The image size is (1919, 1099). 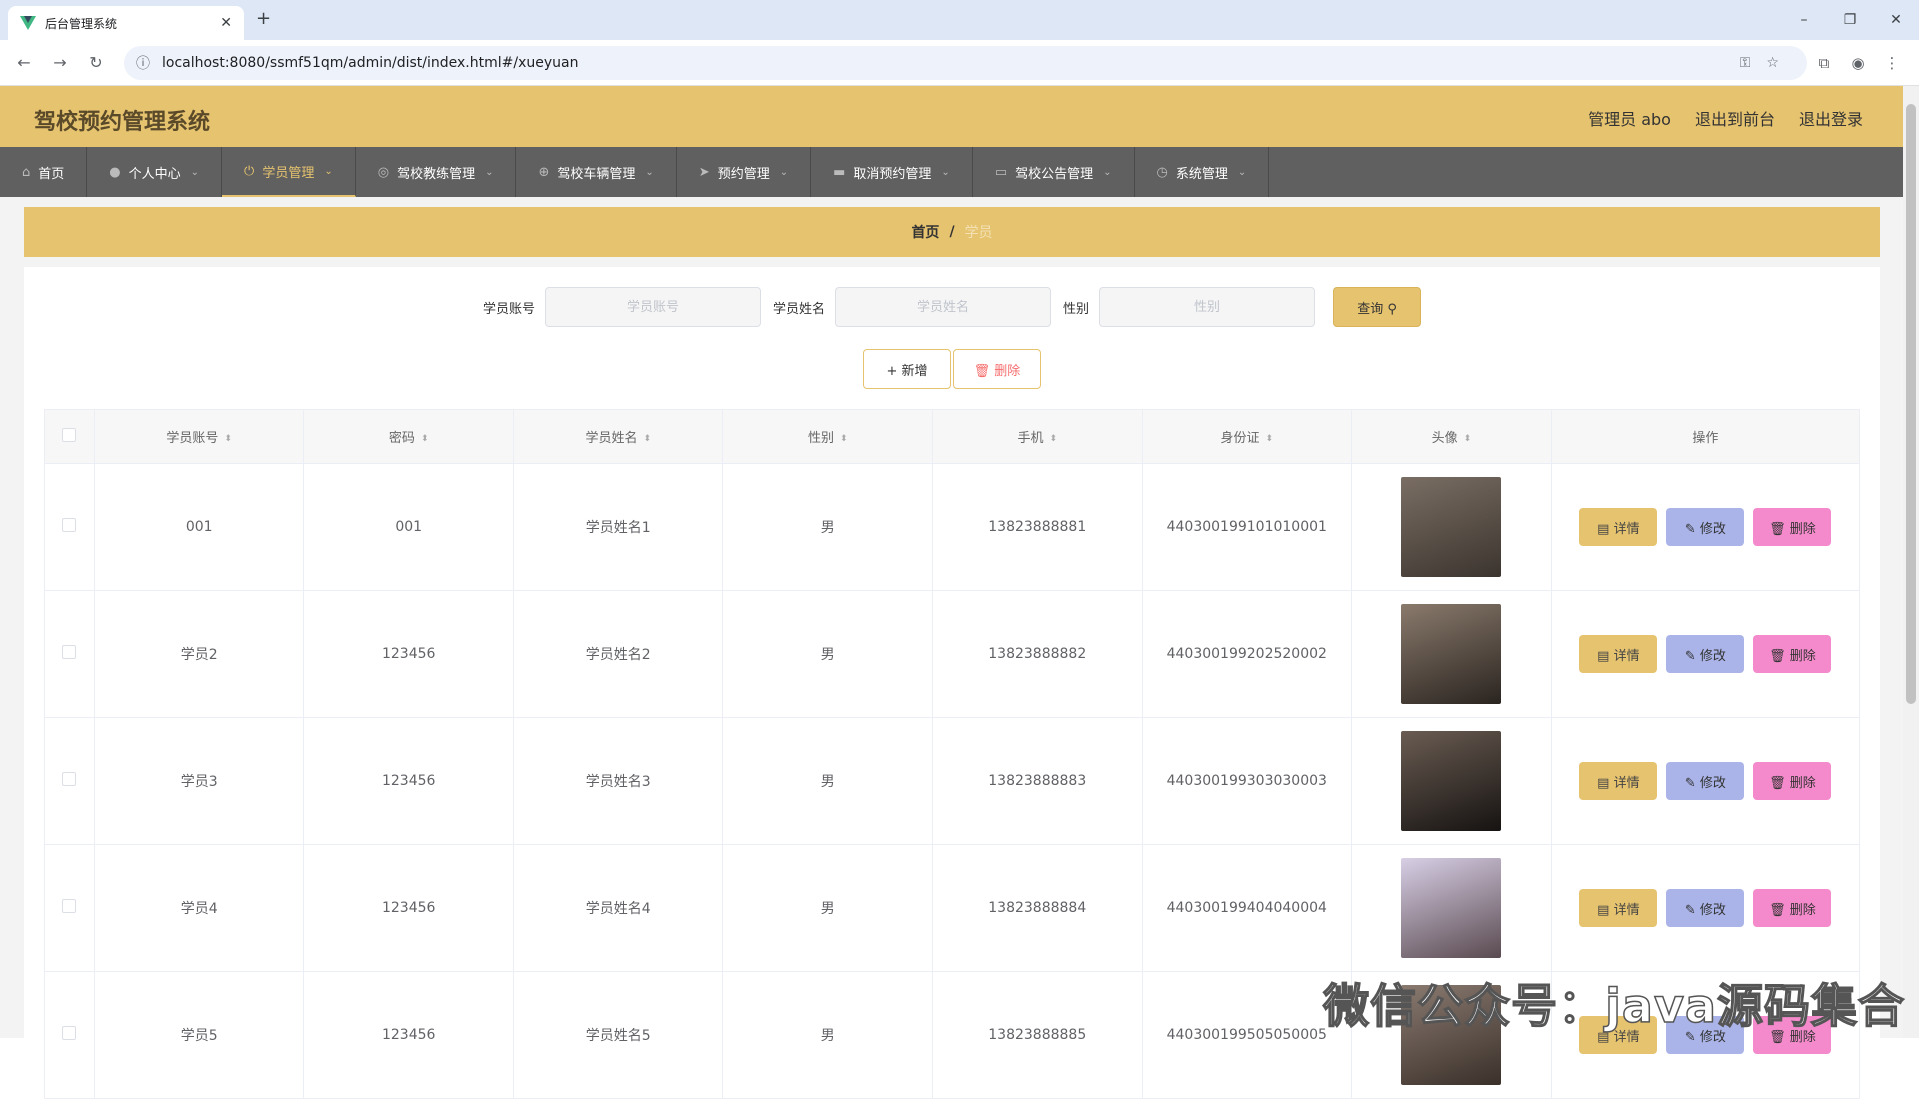 What do you see at coordinates (60, 62) in the screenshot?
I see `forward-button: →` at bounding box center [60, 62].